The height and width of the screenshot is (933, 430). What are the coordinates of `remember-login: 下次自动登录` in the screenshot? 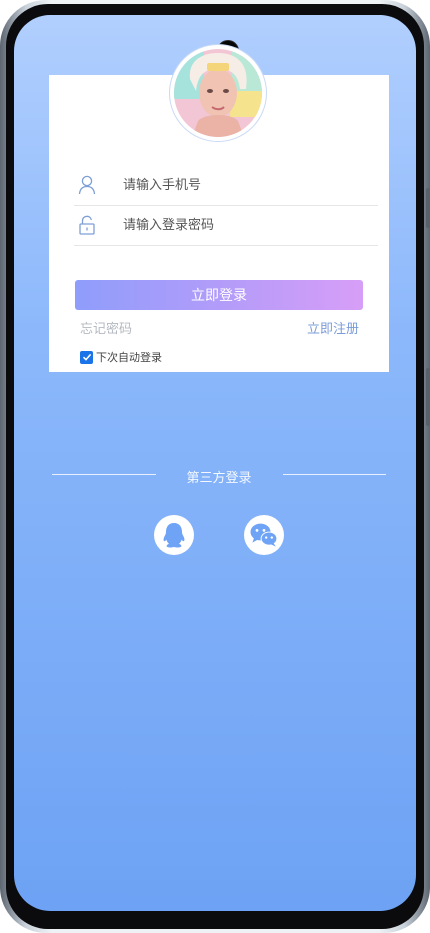 It's located at (121, 357).